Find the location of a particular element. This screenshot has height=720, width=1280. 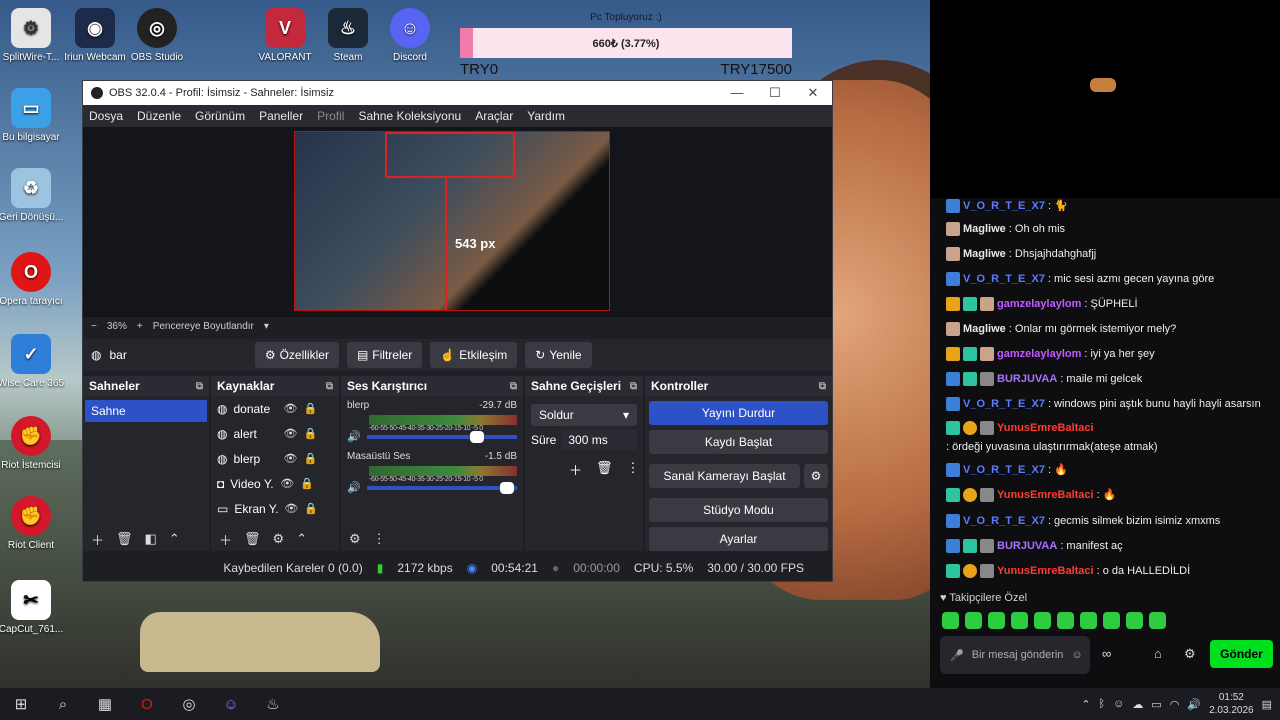

source-item: ◍ alert 👁 🔒 is located at coordinates (275, 433).